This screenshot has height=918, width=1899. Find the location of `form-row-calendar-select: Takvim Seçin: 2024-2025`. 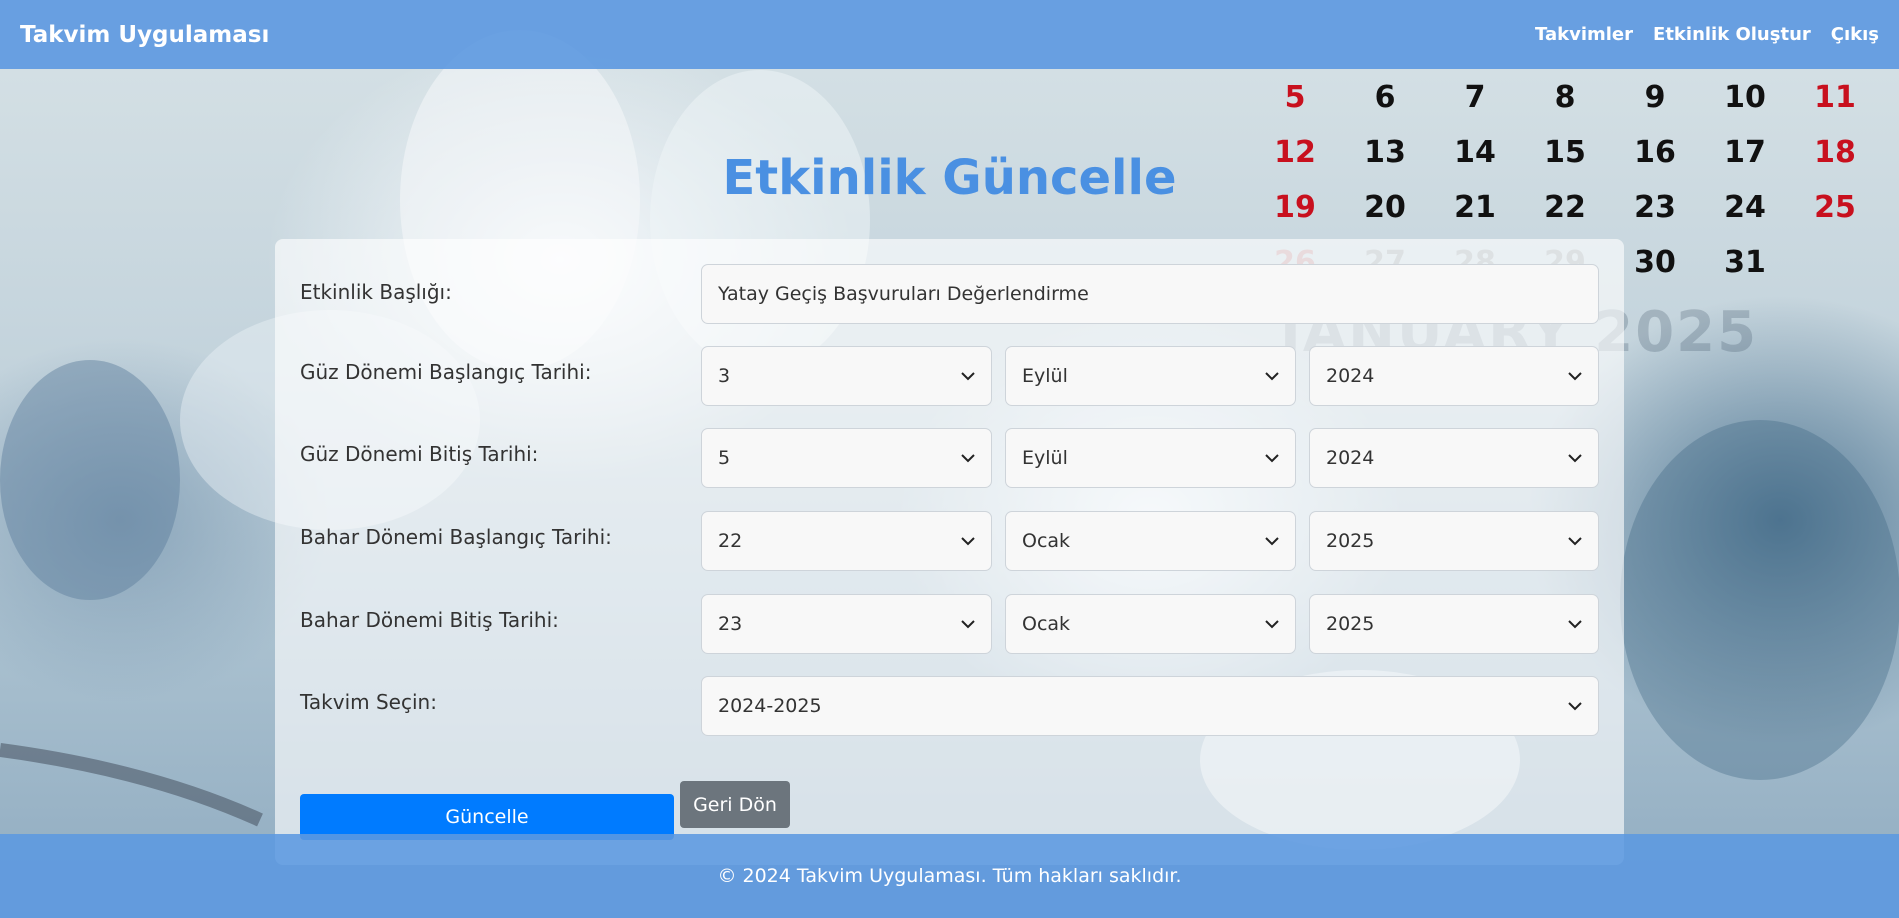

form-row-calendar-select: Takvim Seçin: 2024-2025 is located at coordinates (949, 707).